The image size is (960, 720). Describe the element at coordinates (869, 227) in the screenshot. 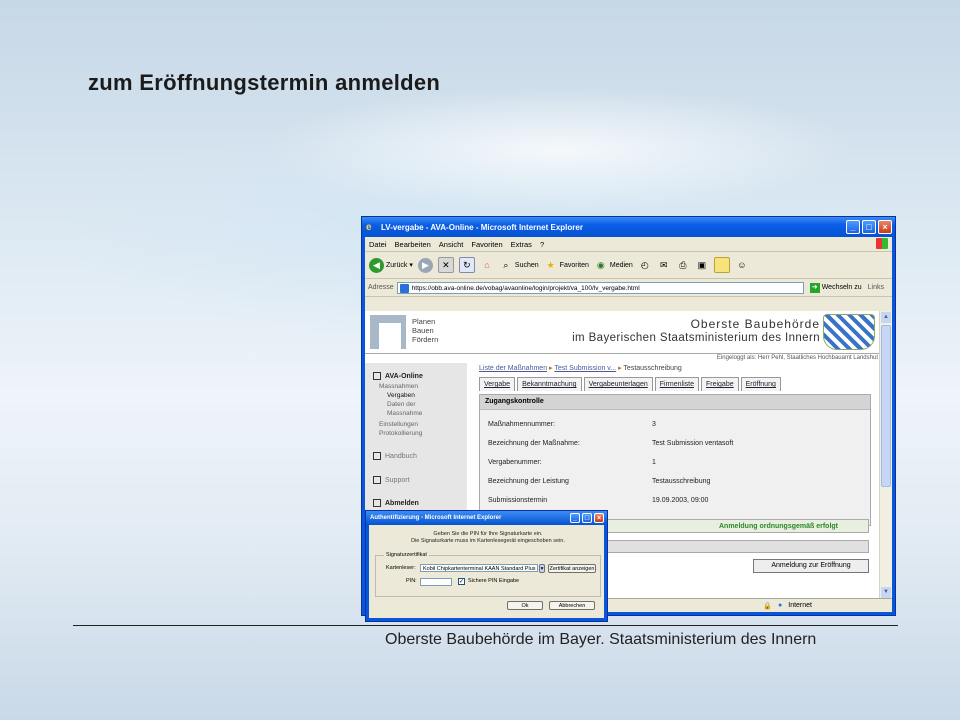

I see `maximize-button: □` at that location.